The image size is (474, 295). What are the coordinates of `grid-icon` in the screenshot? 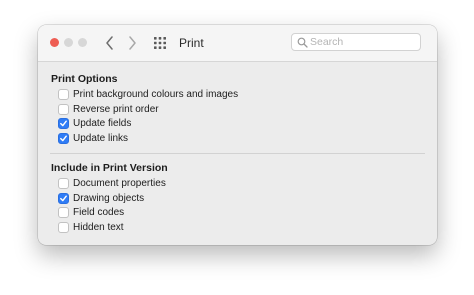 It's located at (160, 43).